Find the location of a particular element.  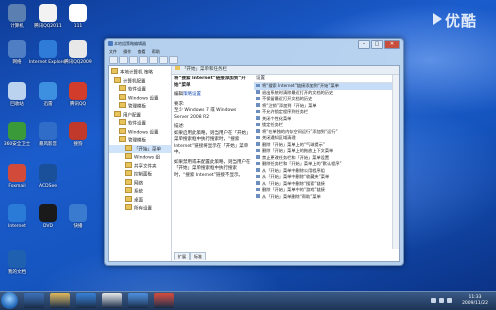

system-tray: 11:33 2009/11/22 is located at coordinates (431, 301).